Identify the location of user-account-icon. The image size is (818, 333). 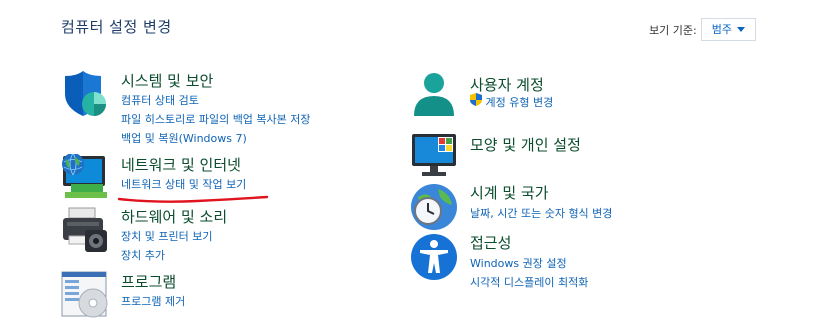
(434, 96).